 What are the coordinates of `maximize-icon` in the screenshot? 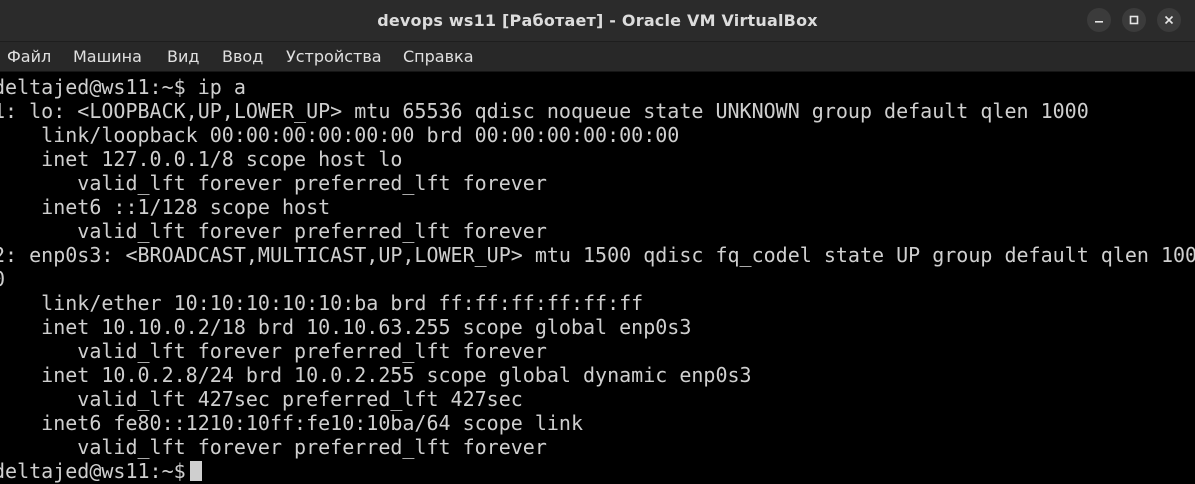 It's located at (1134, 20).